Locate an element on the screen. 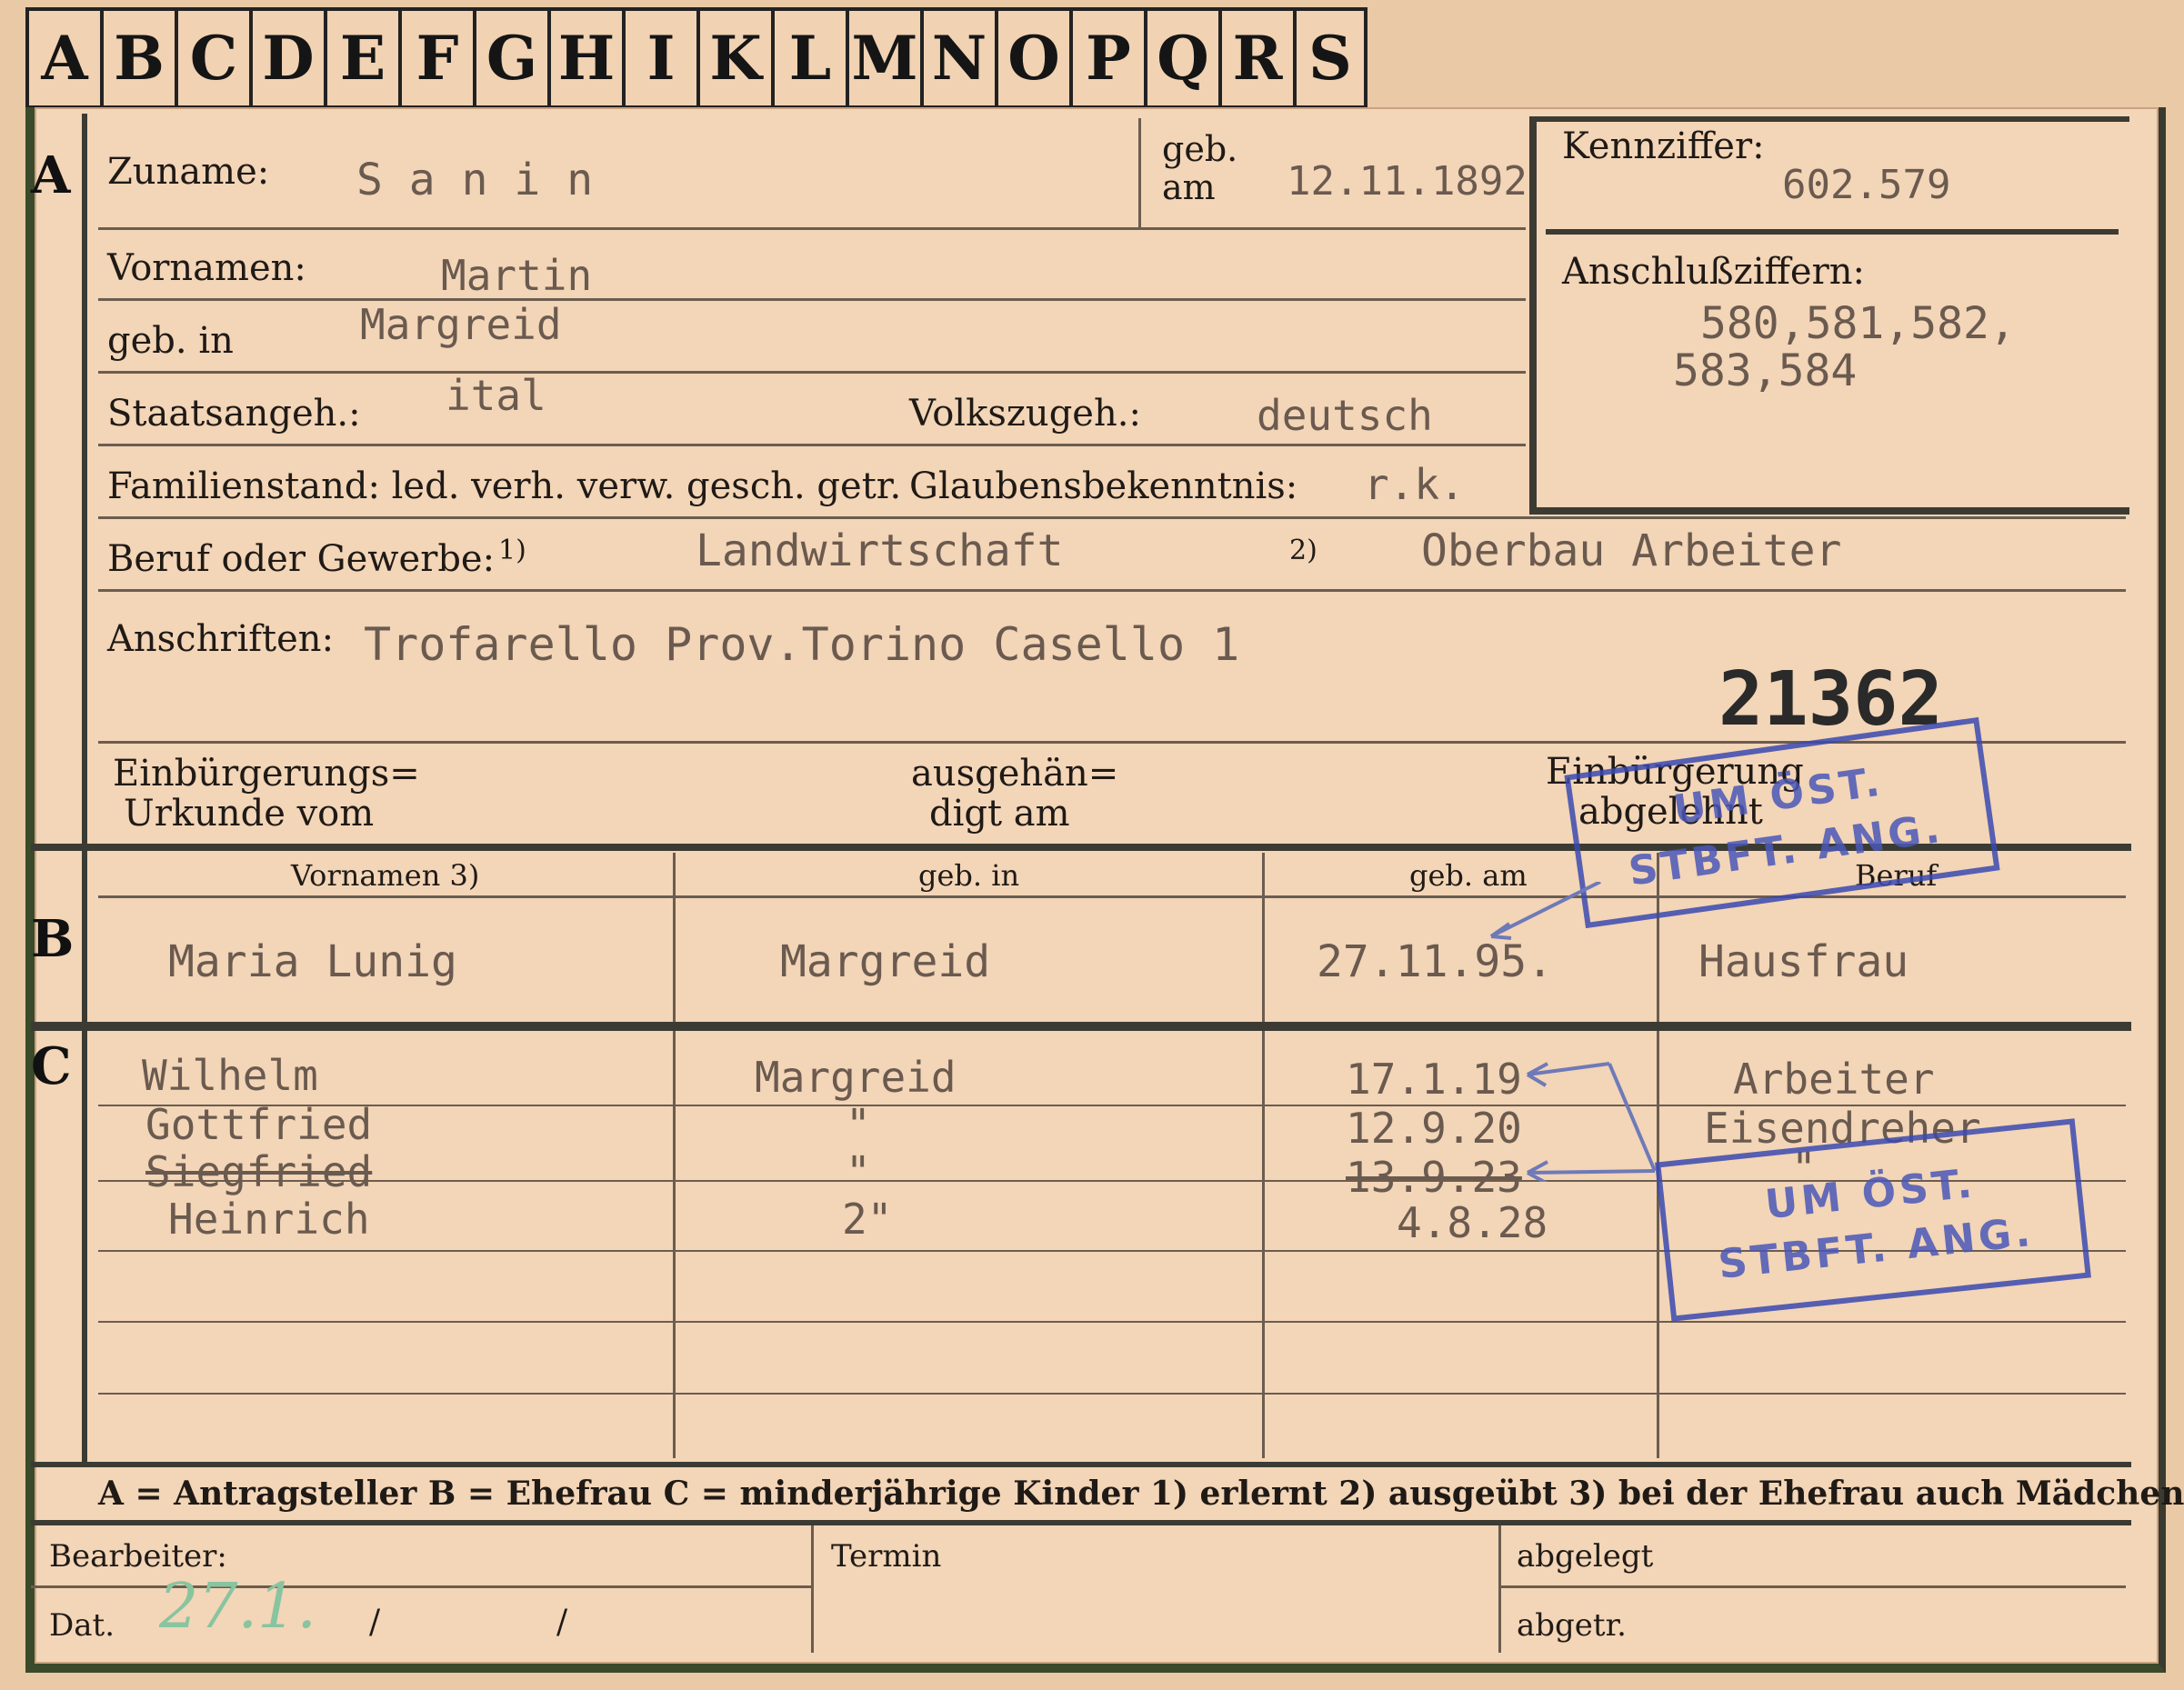 This screenshot has width=2184, height=1690. legend-top-border is located at coordinates (1081, 1464).